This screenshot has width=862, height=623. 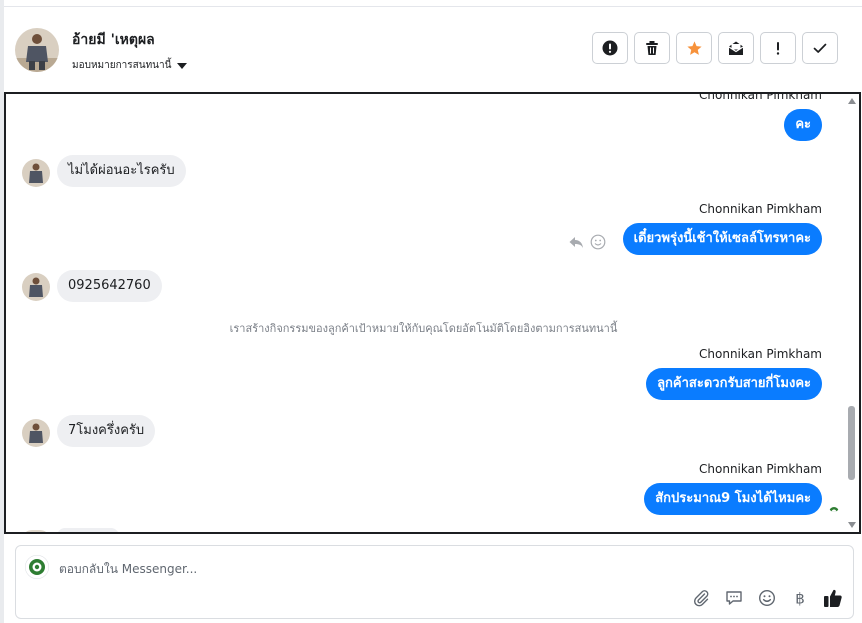 What do you see at coordinates (109, 286) in the screenshot?
I see `incoming-message: 0925642760` at bounding box center [109, 286].